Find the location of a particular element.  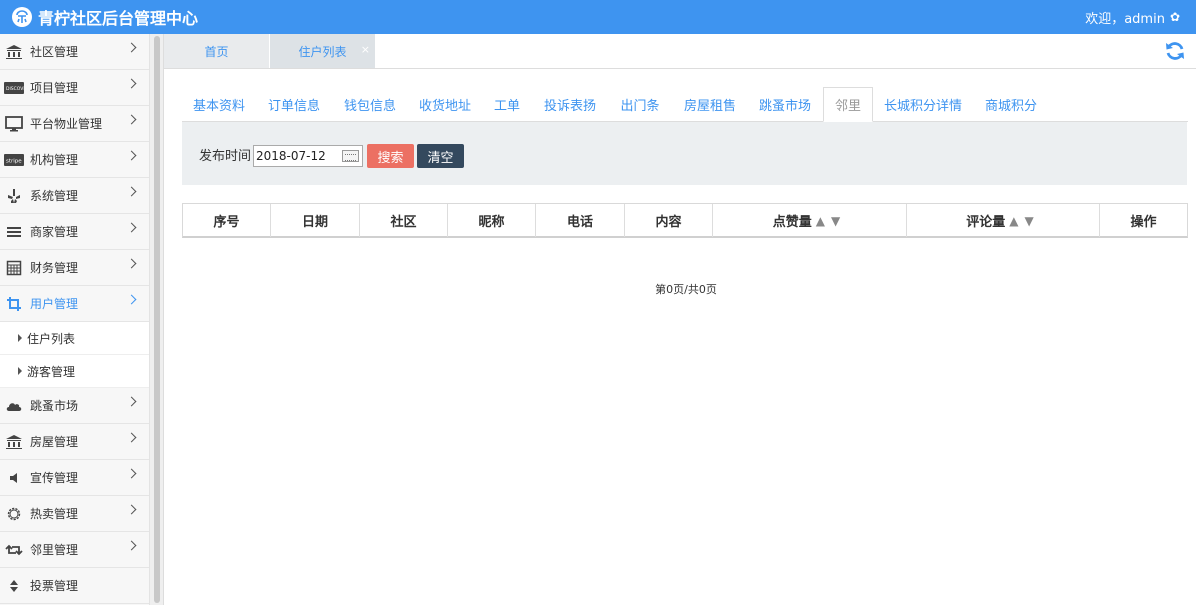

search-button: 搜索 is located at coordinates (390, 156).